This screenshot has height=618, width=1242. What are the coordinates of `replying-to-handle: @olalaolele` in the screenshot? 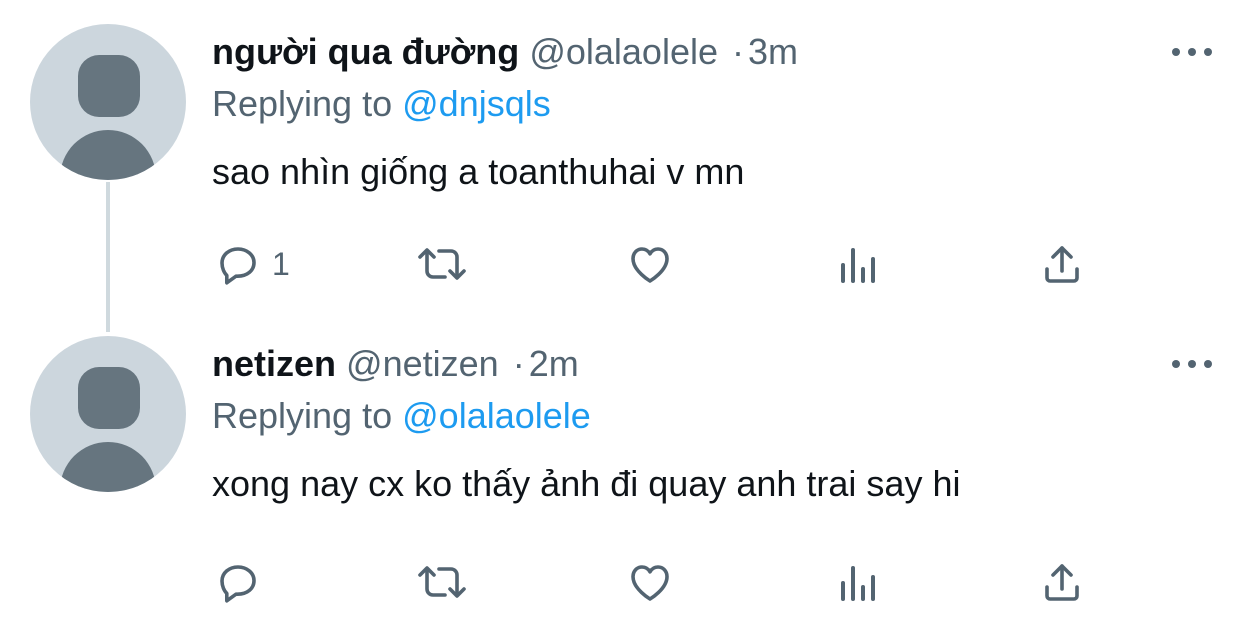 It's located at (496, 415).